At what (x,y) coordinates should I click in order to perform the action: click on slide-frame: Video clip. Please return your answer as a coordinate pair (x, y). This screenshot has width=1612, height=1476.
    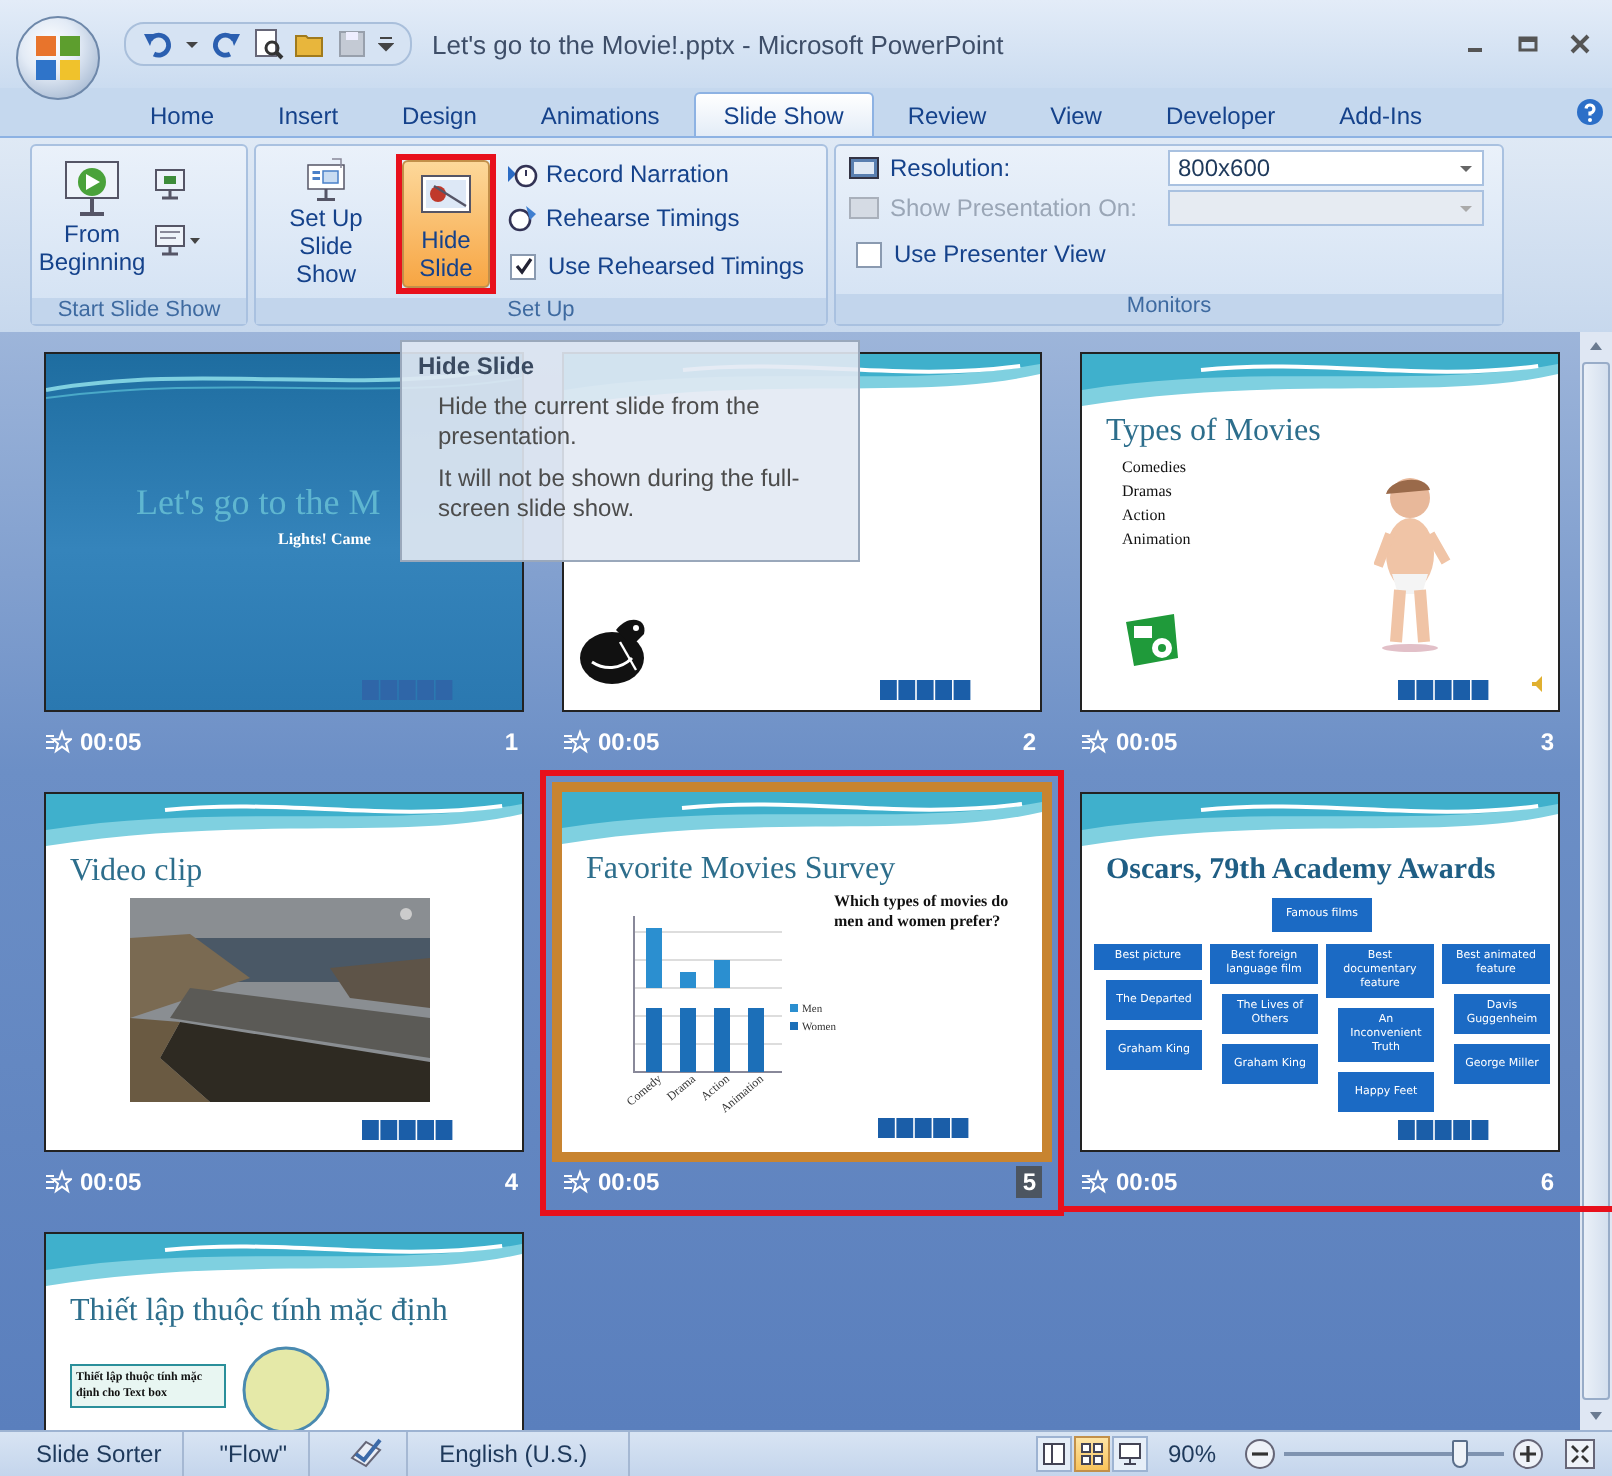
    Looking at the image, I should click on (284, 972).